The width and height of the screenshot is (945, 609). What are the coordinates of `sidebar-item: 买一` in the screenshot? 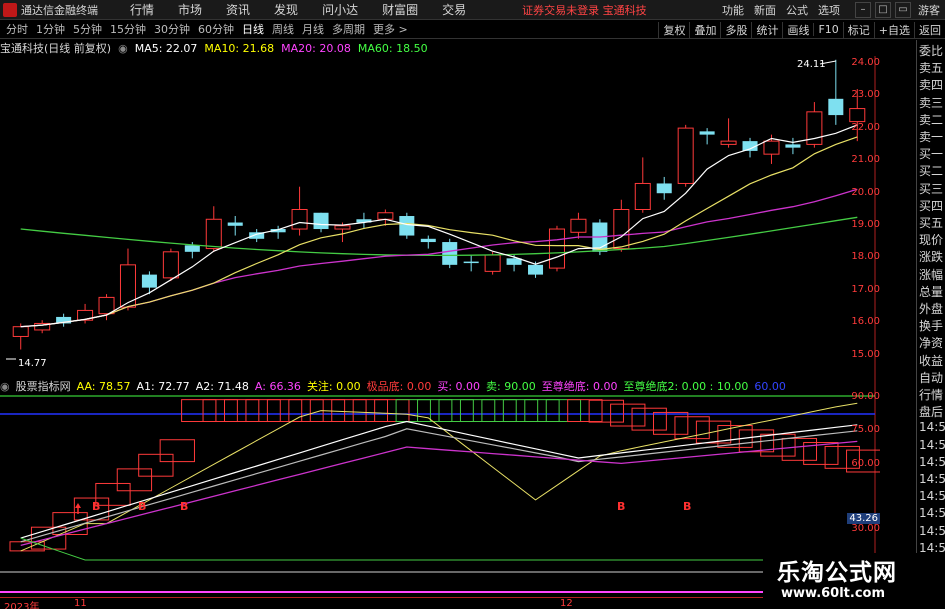 It's located at (931, 153).